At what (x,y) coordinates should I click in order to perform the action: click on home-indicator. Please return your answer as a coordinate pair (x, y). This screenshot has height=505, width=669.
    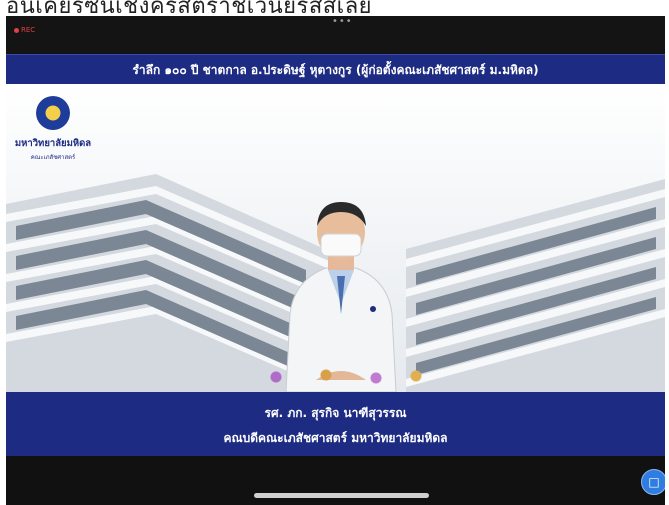
    Looking at the image, I should click on (341, 495).